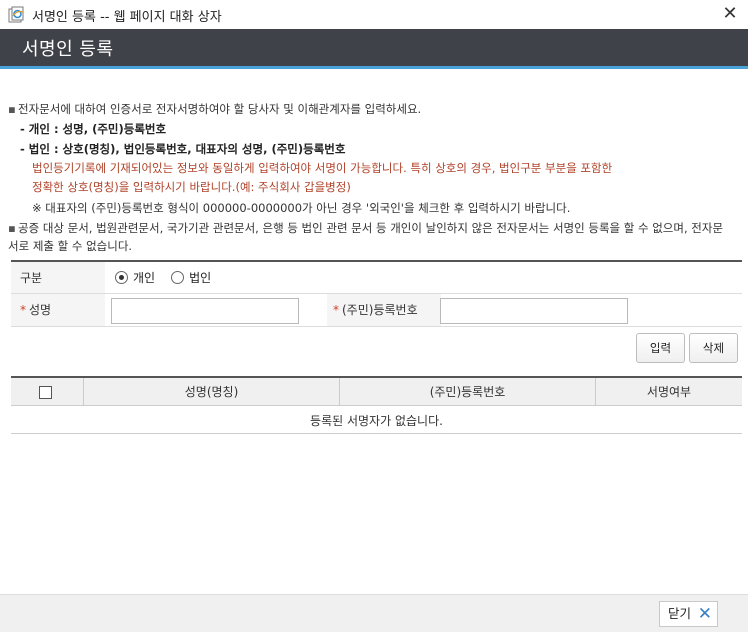  Describe the element at coordinates (183, 149) in the screenshot. I see `notice-corporation: - 법인 : 상호(명칭), 법인등록번호, 대표자의 성명, (주민)등록번호` at that location.